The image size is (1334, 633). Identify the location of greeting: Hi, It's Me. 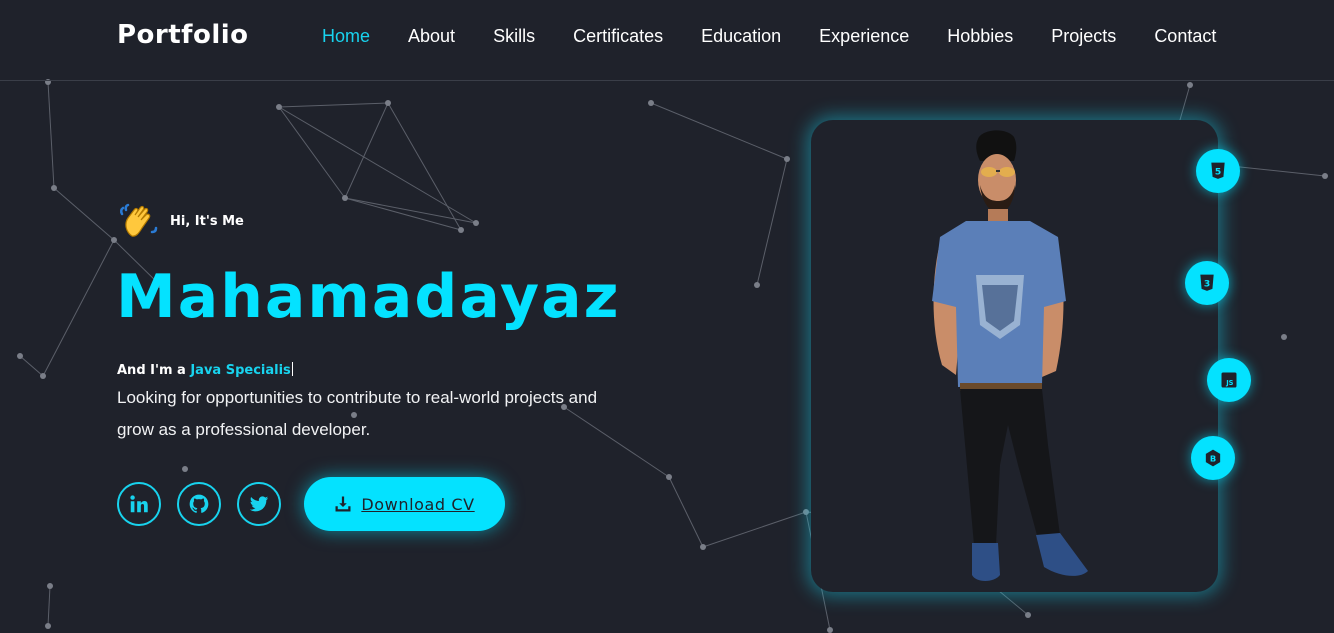
(181, 221).